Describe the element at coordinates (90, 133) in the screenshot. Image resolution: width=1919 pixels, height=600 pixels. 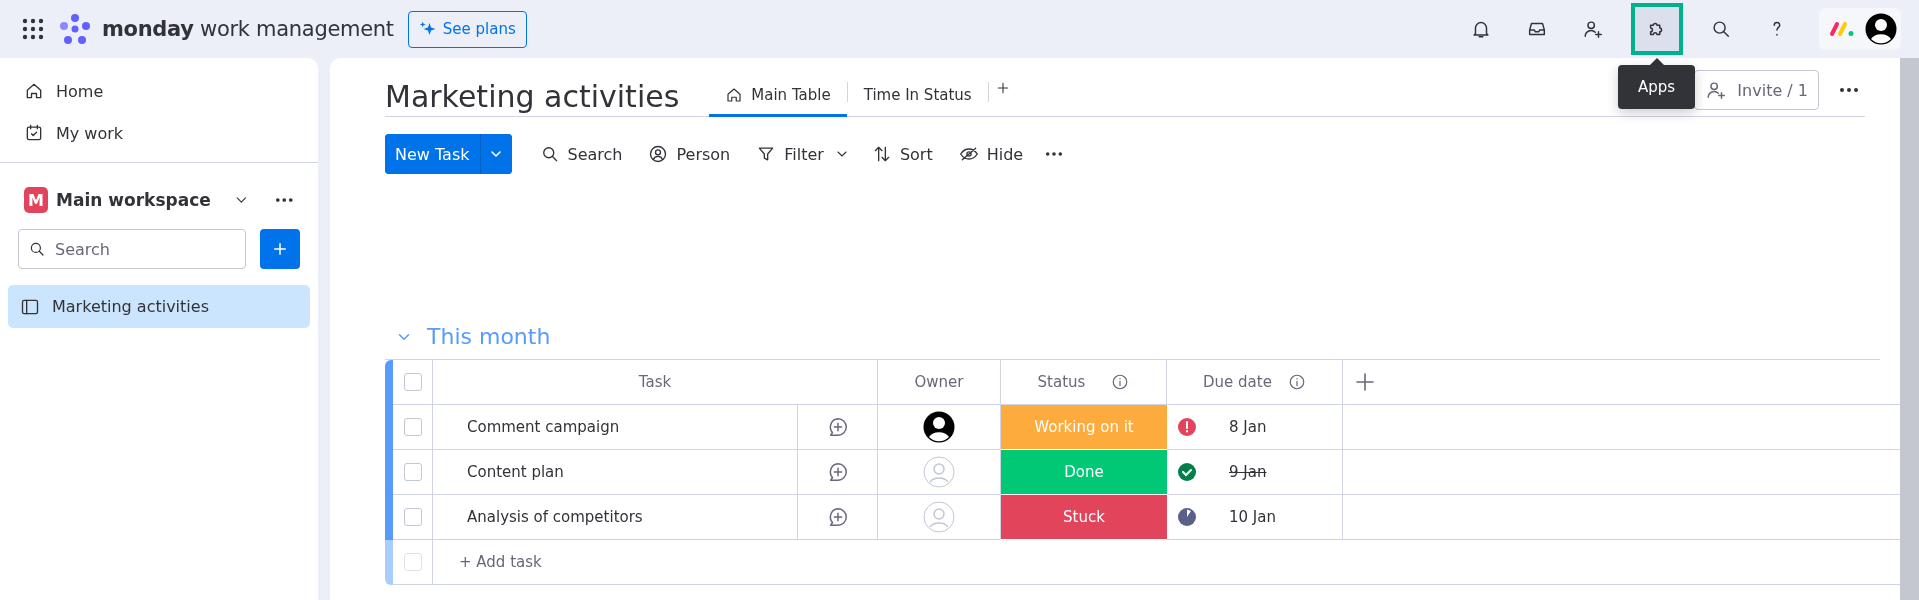
I see `nav-label: My work` at that location.